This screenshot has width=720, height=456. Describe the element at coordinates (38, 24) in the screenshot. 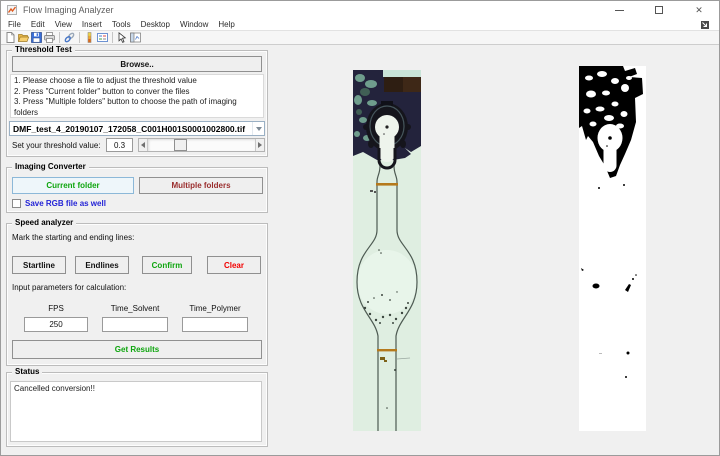

I see `menu-edit: Edit` at that location.